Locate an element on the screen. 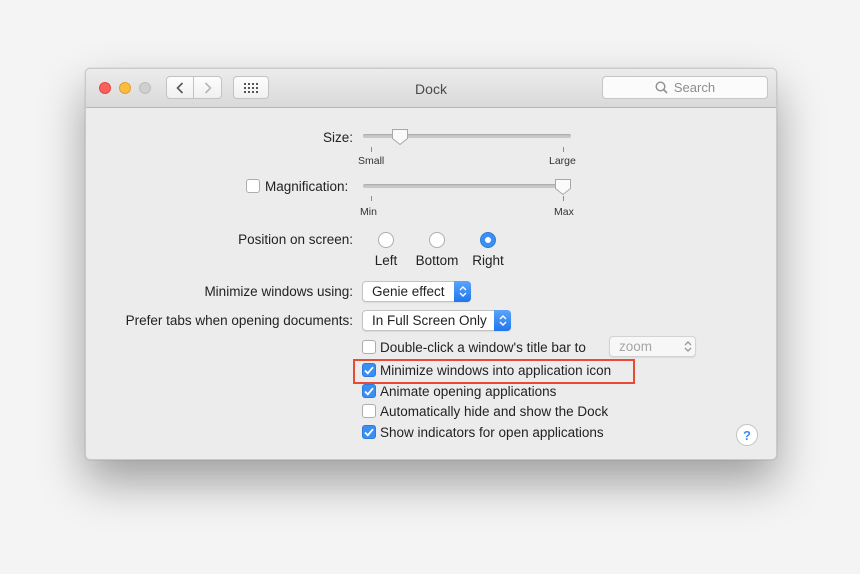 The width and height of the screenshot is (860, 574). highlight-box is located at coordinates (494, 371).